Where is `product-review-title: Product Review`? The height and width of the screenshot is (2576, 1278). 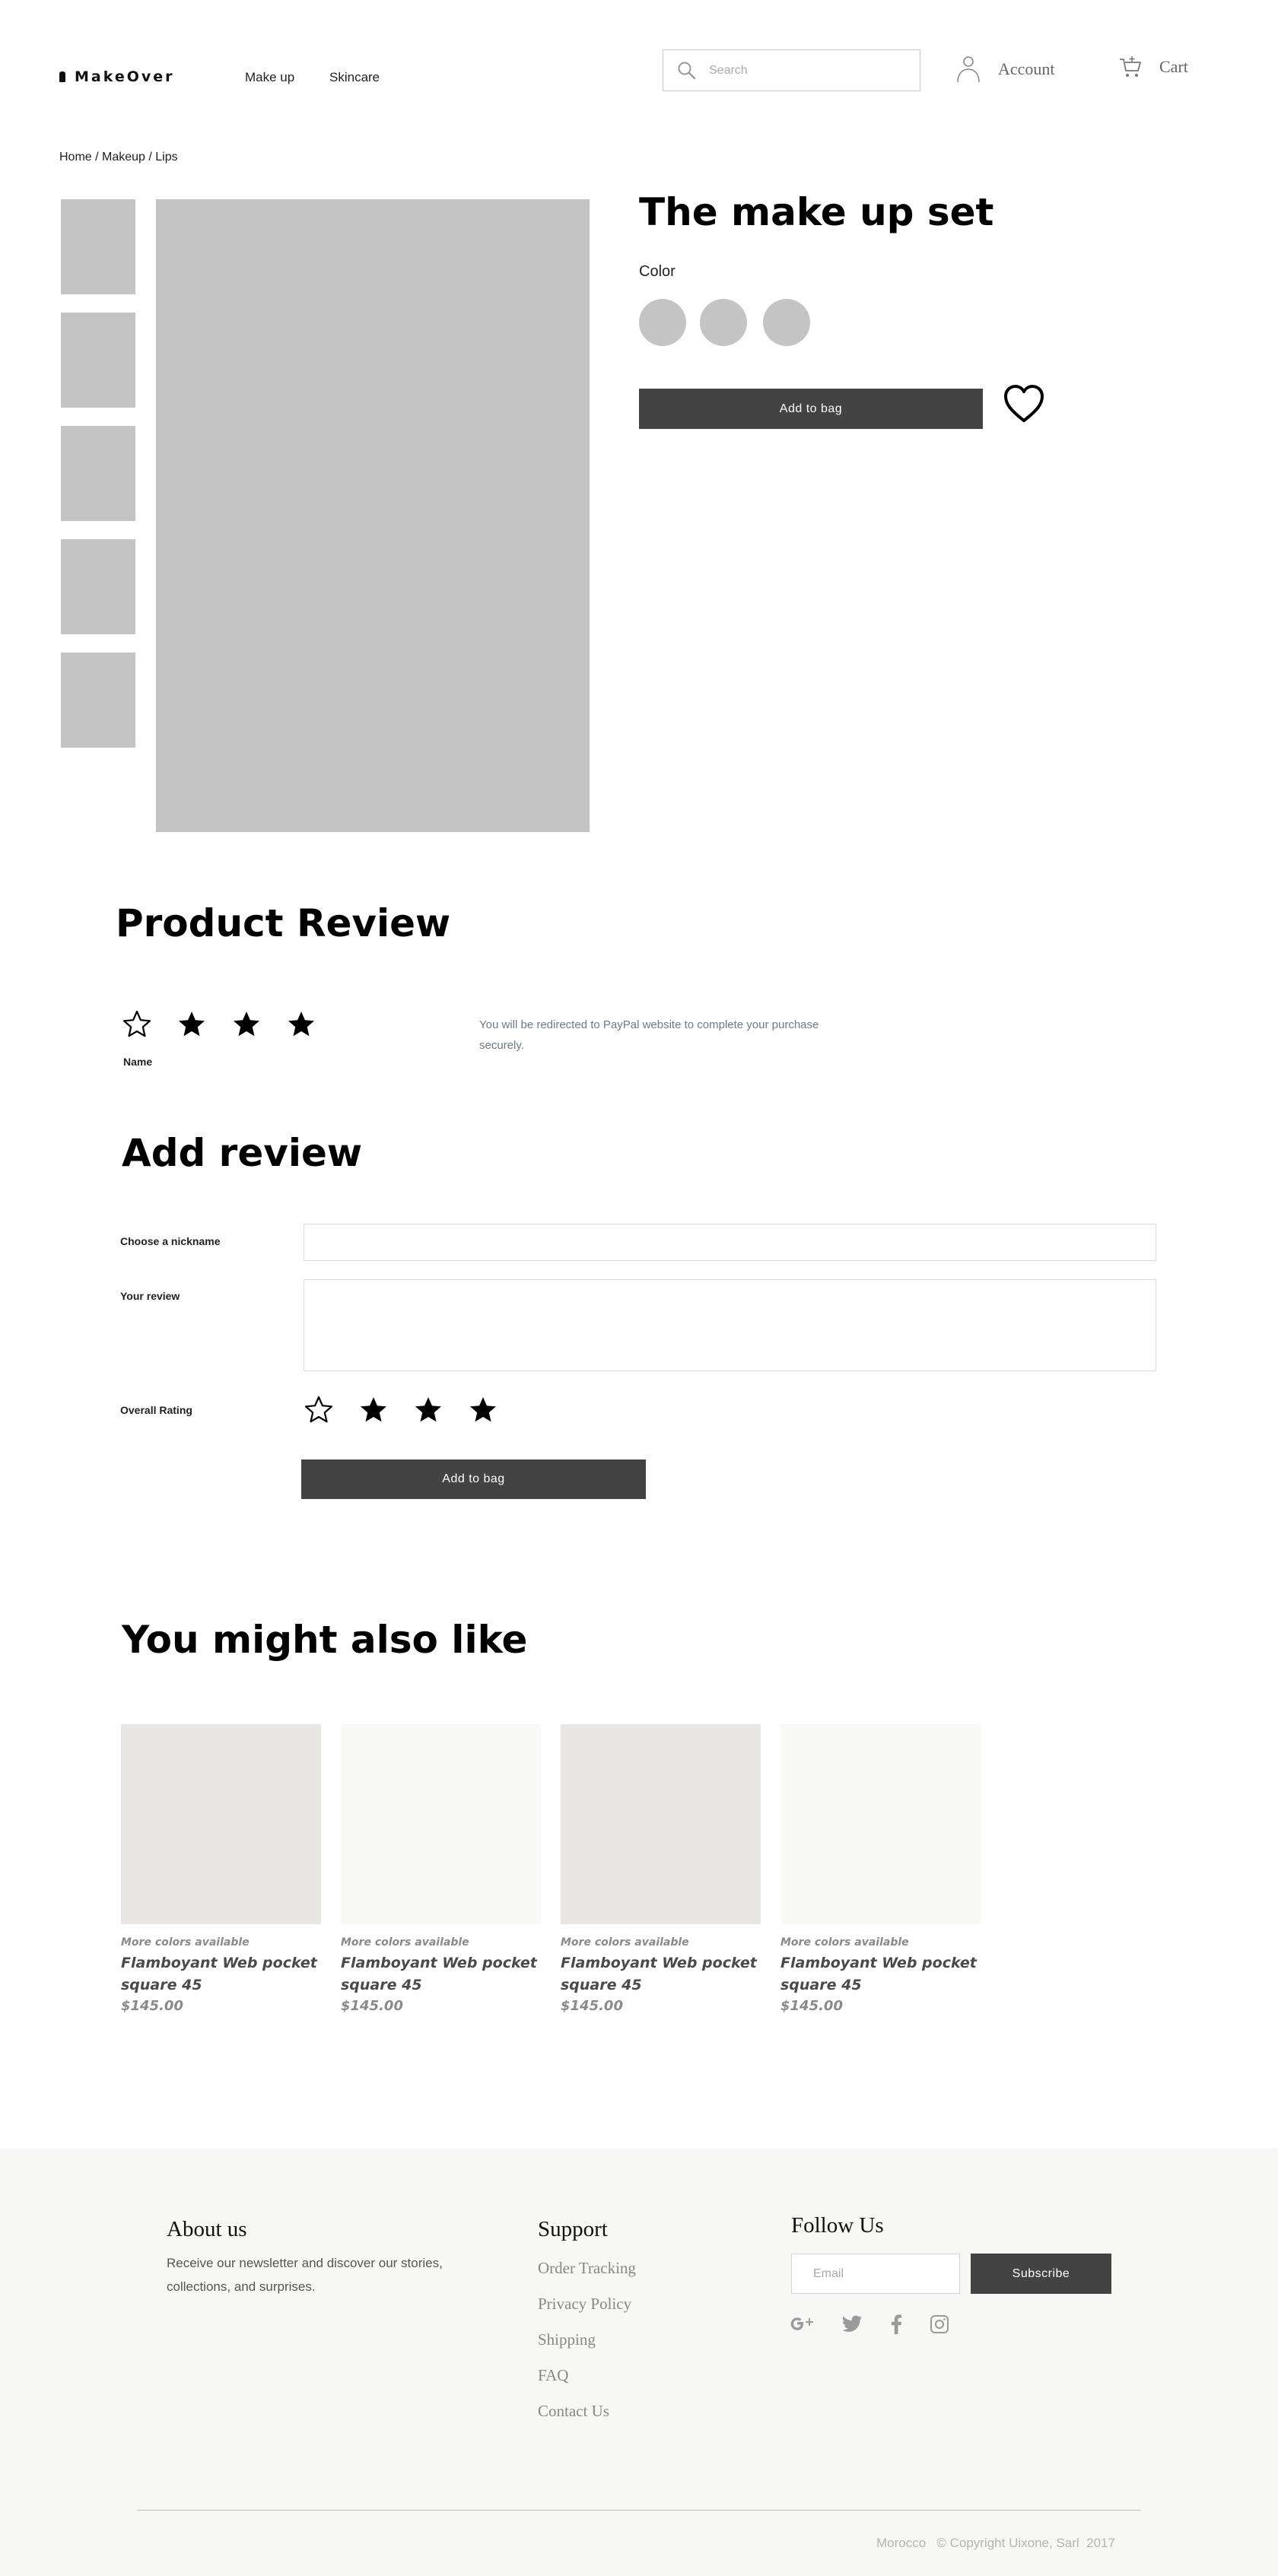
product-review-title: Product Review is located at coordinates (283, 923).